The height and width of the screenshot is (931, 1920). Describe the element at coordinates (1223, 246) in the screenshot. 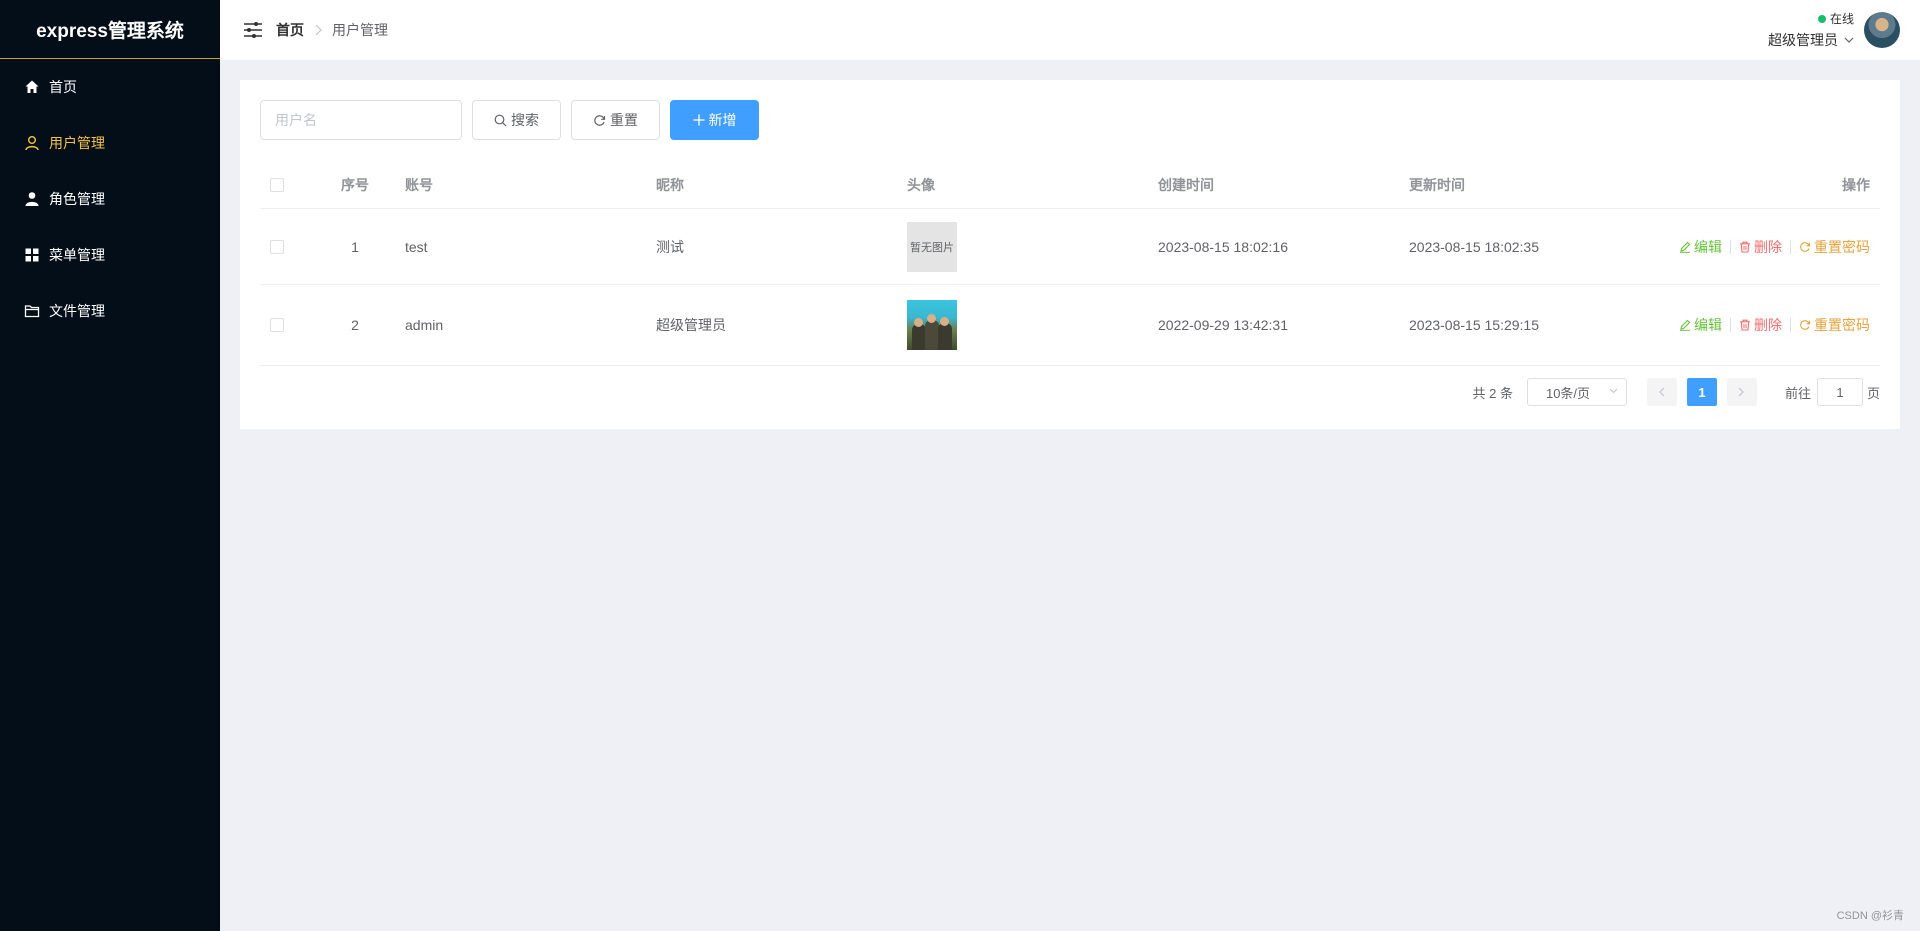

I see `cell-created: 2023-08-15 18:02:16` at that location.